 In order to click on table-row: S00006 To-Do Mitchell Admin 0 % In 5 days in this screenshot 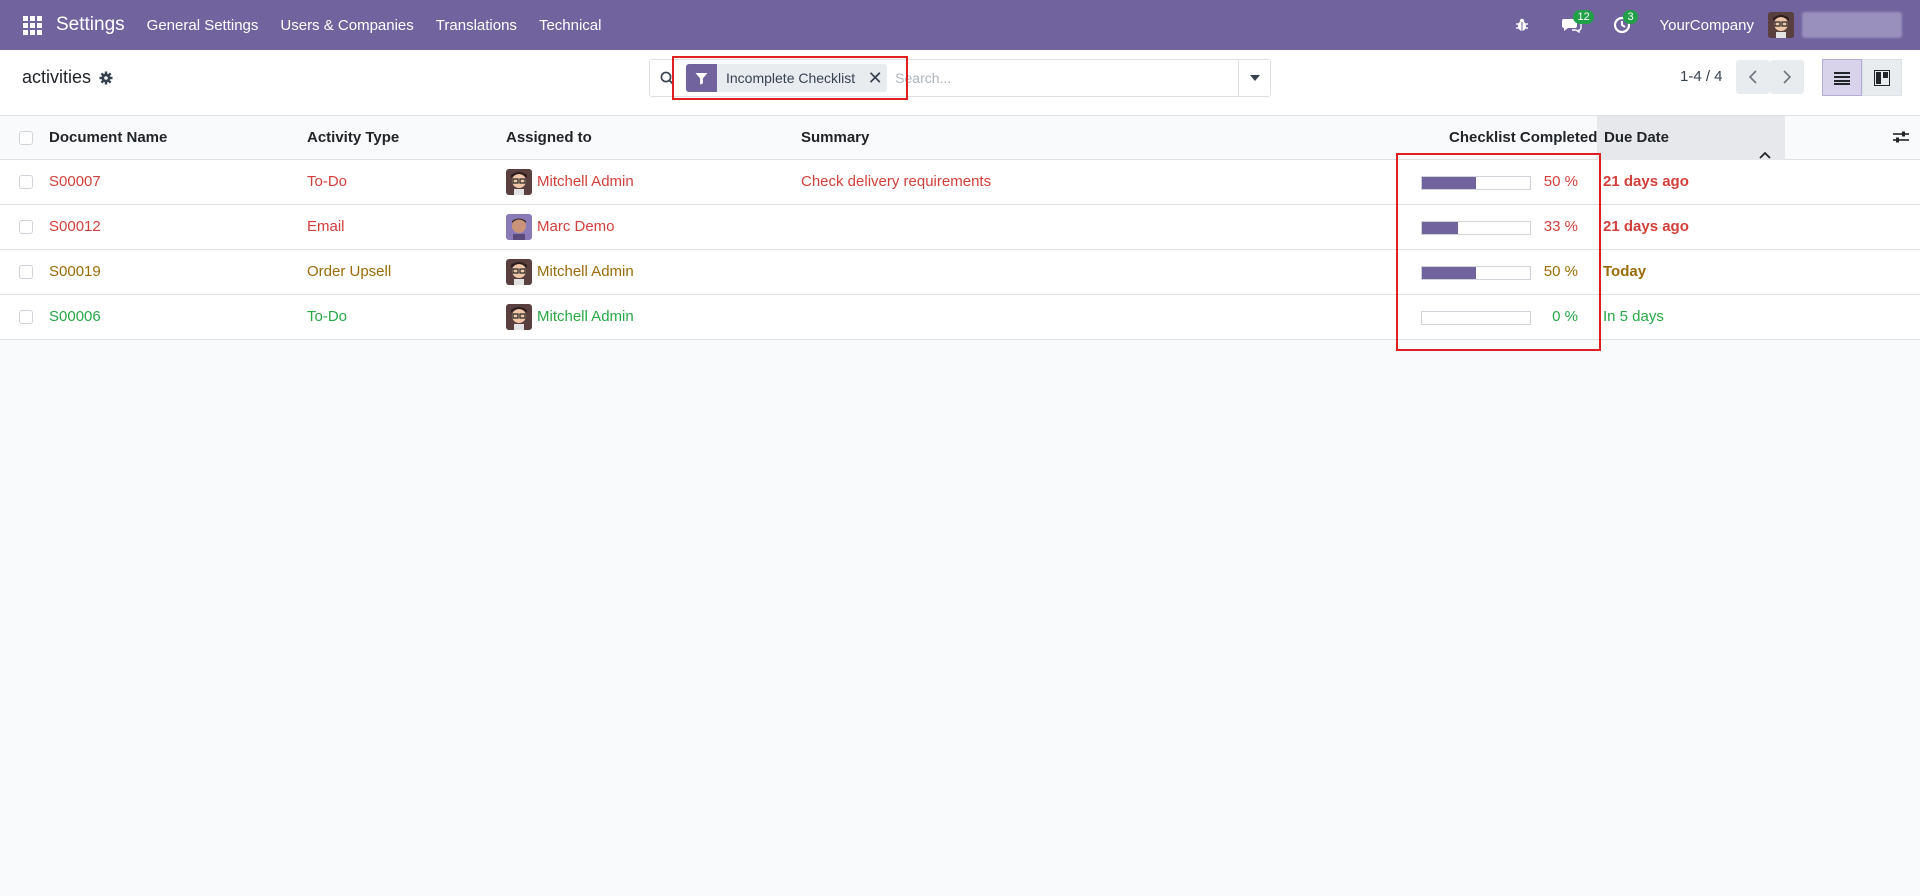, I will do `click(960, 317)`.